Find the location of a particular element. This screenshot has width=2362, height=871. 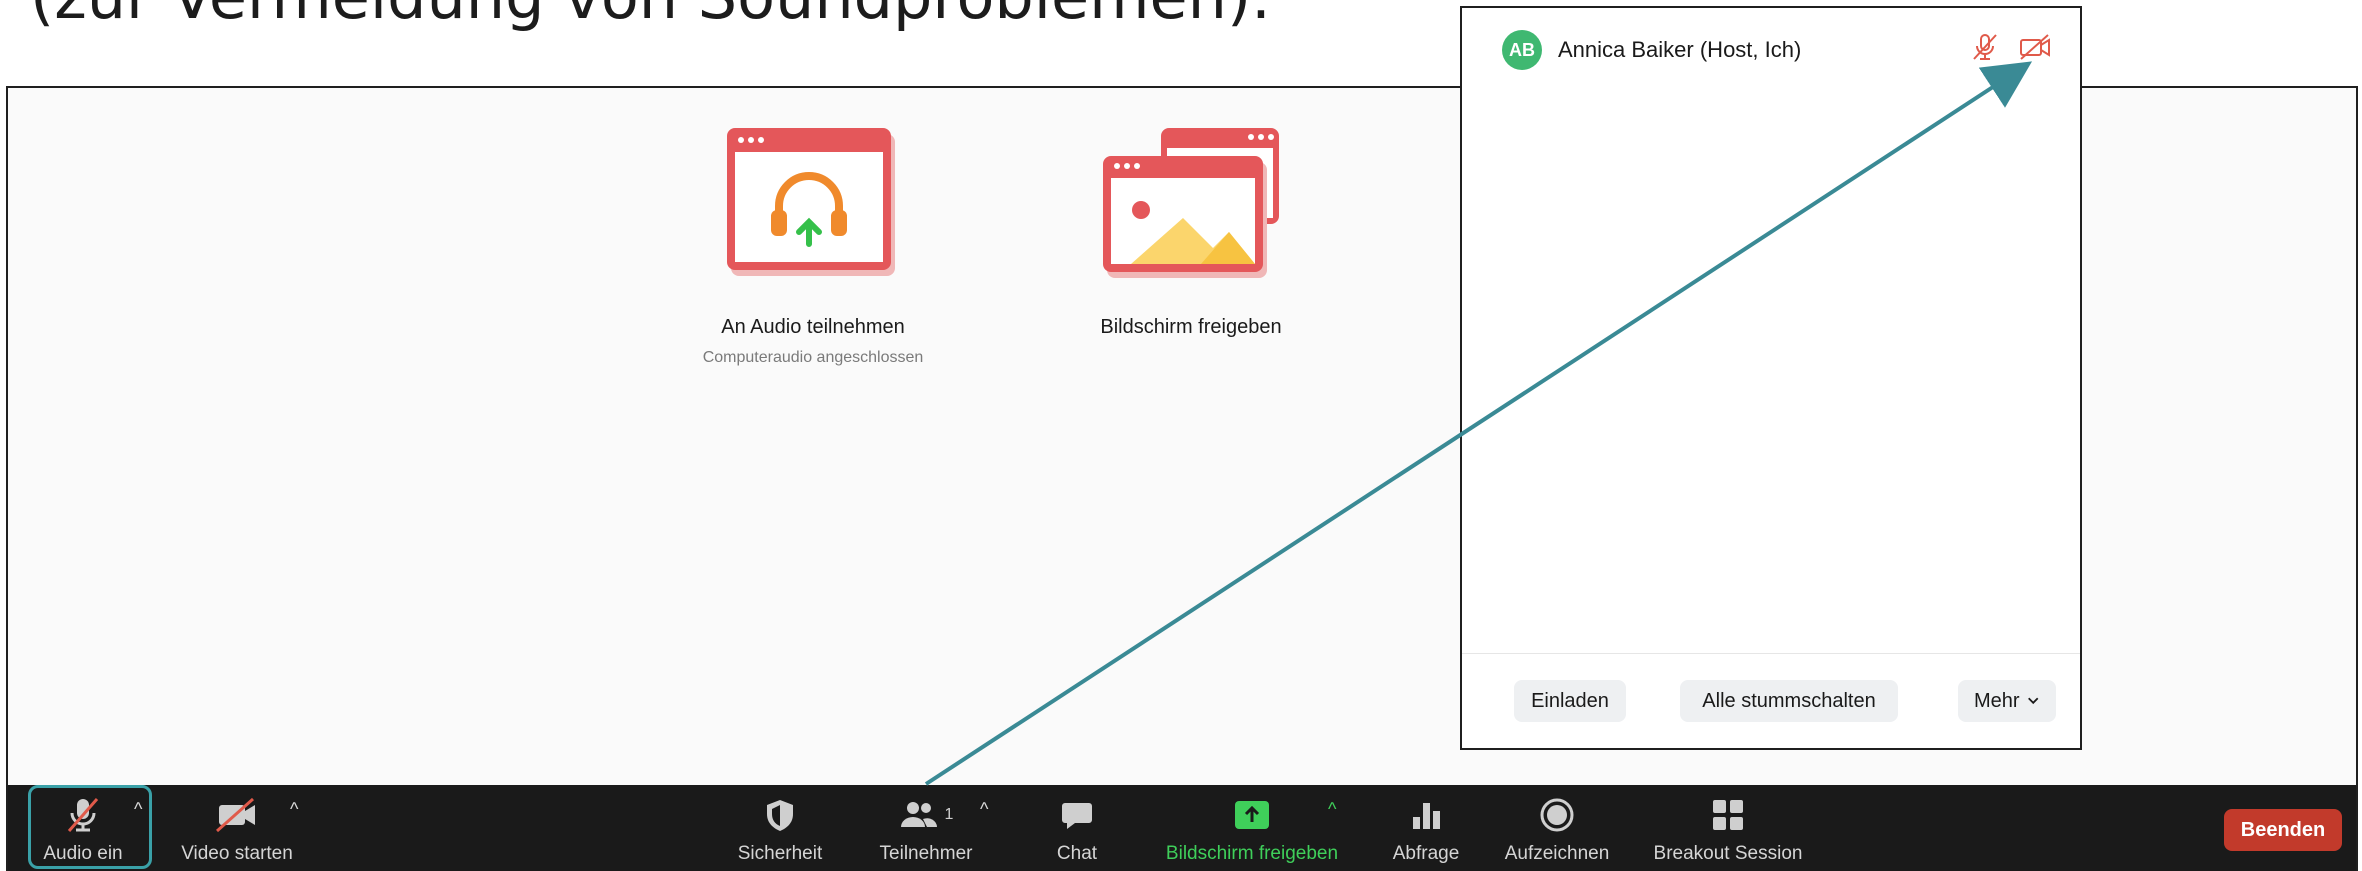

more-label: Mehr is located at coordinates (1997, 700).